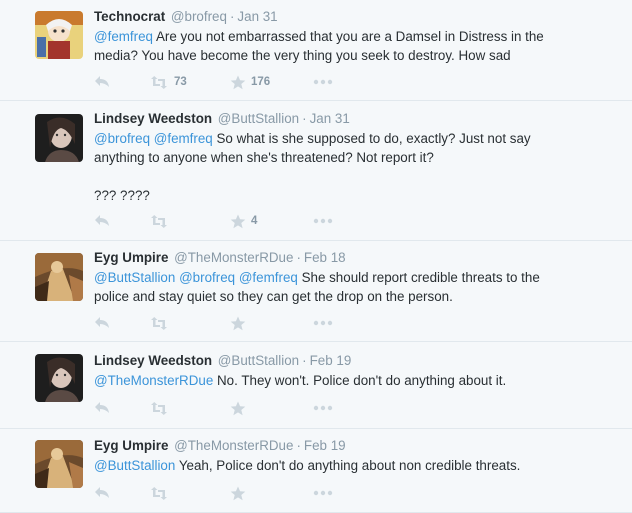  What do you see at coordinates (59, 35) in the screenshot?
I see `anime-character-avatar` at bounding box center [59, 35].